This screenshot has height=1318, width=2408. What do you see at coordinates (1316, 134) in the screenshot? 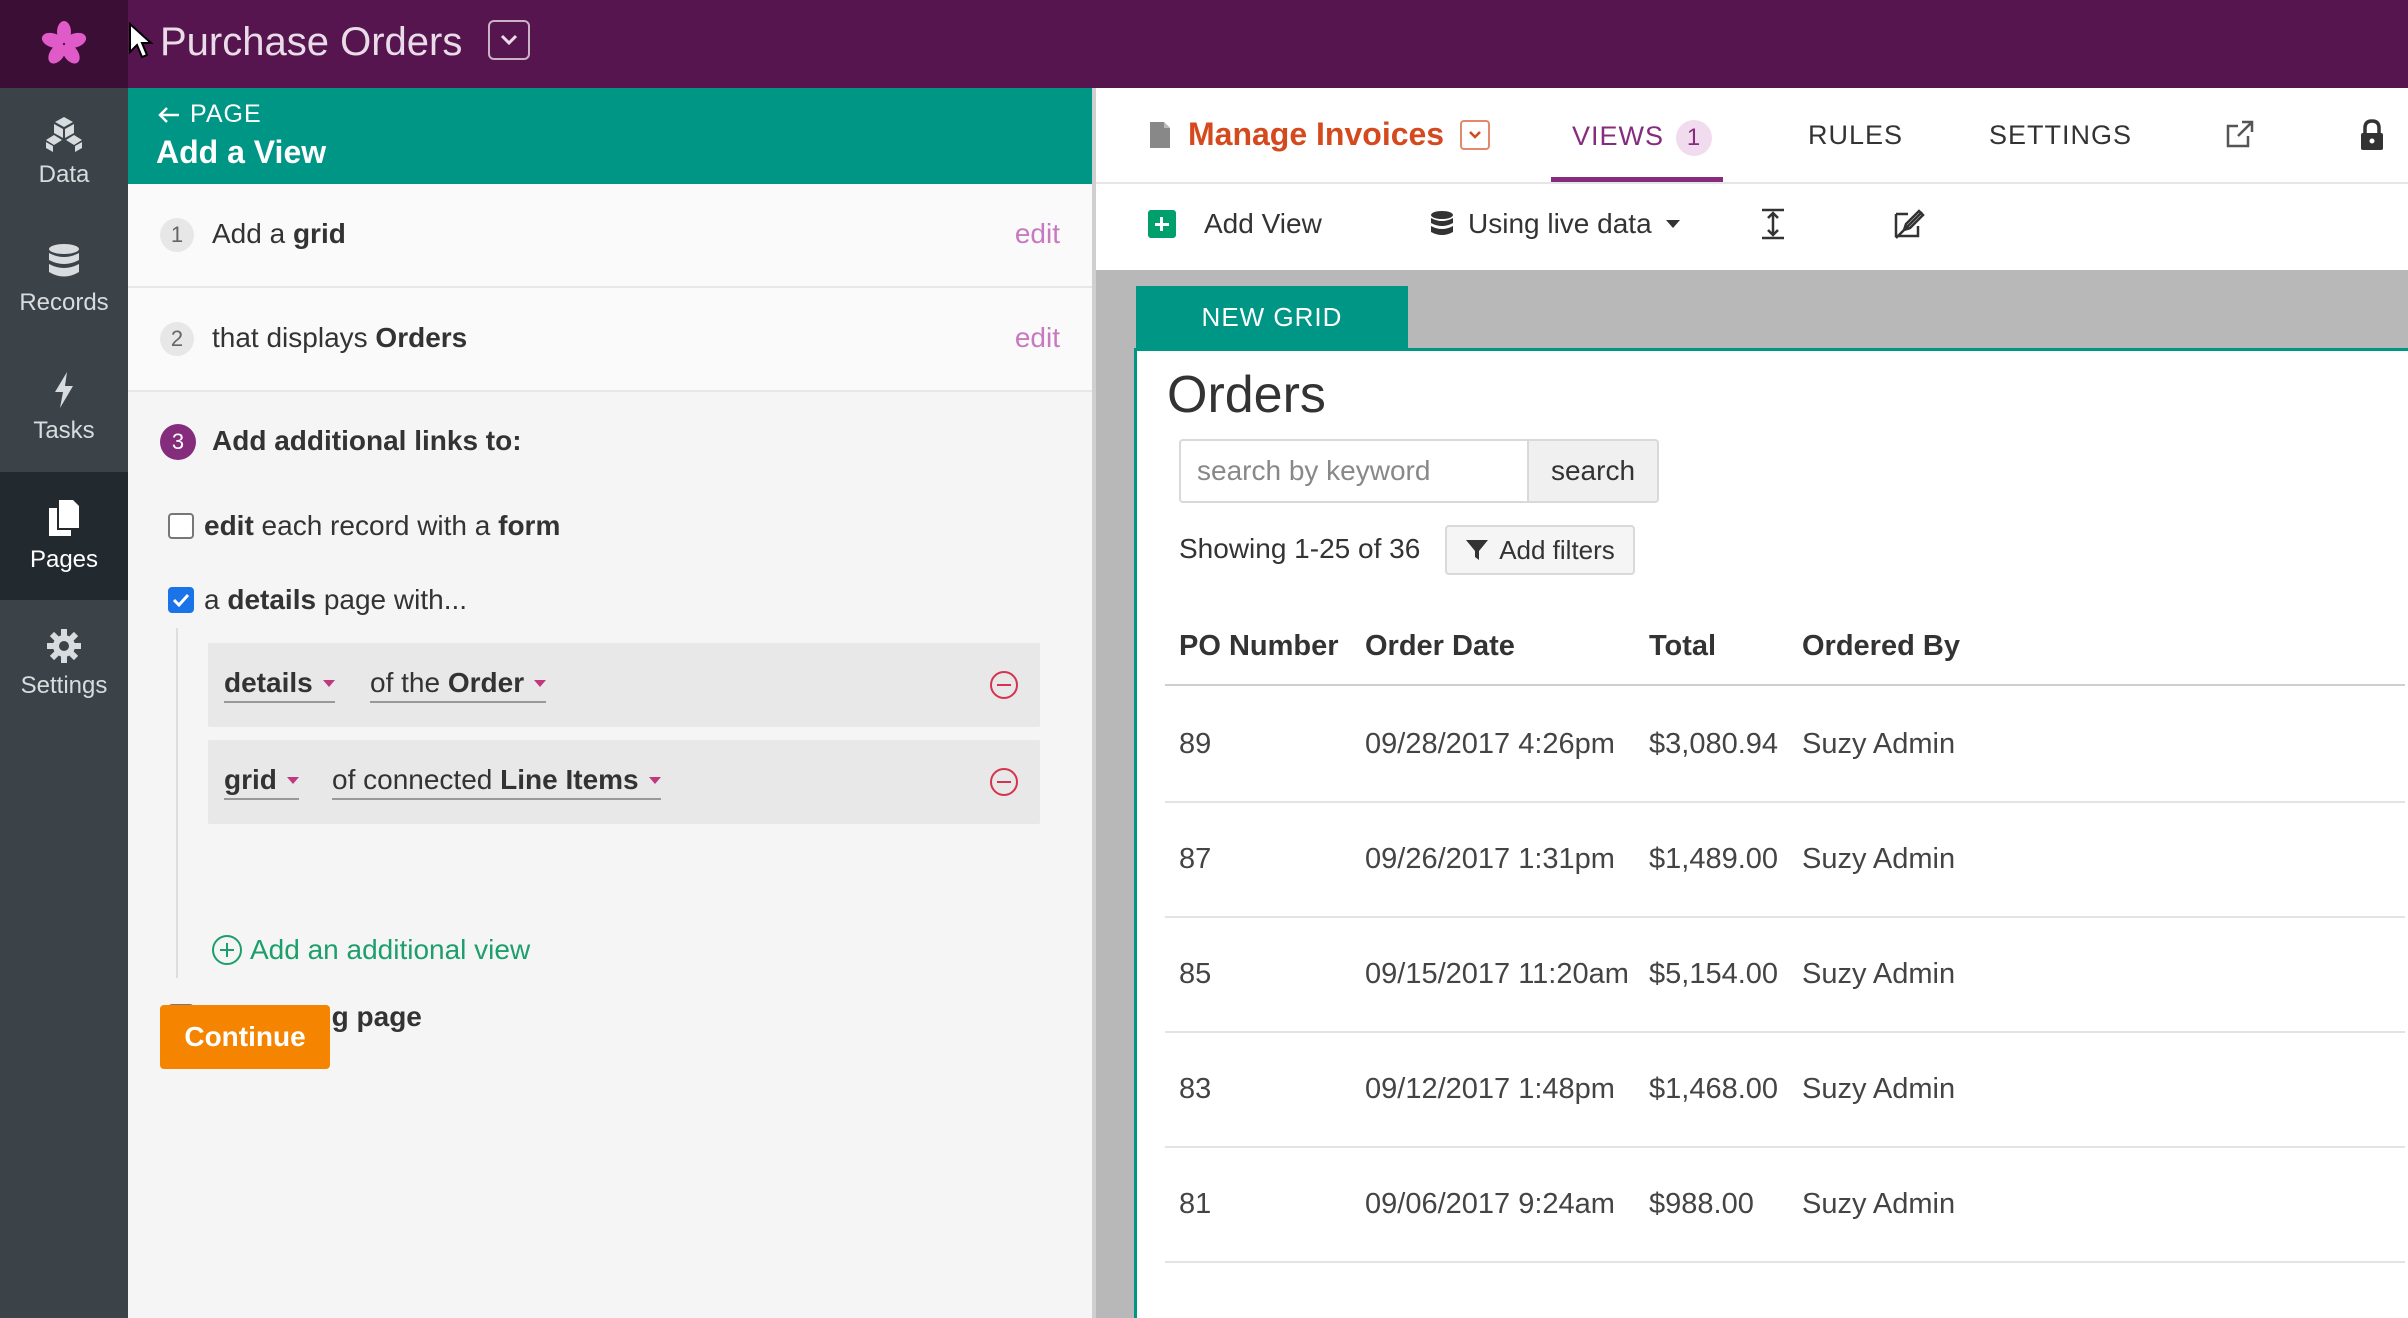
I see `page-title-text: Manage Invoices` at bounding box center [1316, 134].